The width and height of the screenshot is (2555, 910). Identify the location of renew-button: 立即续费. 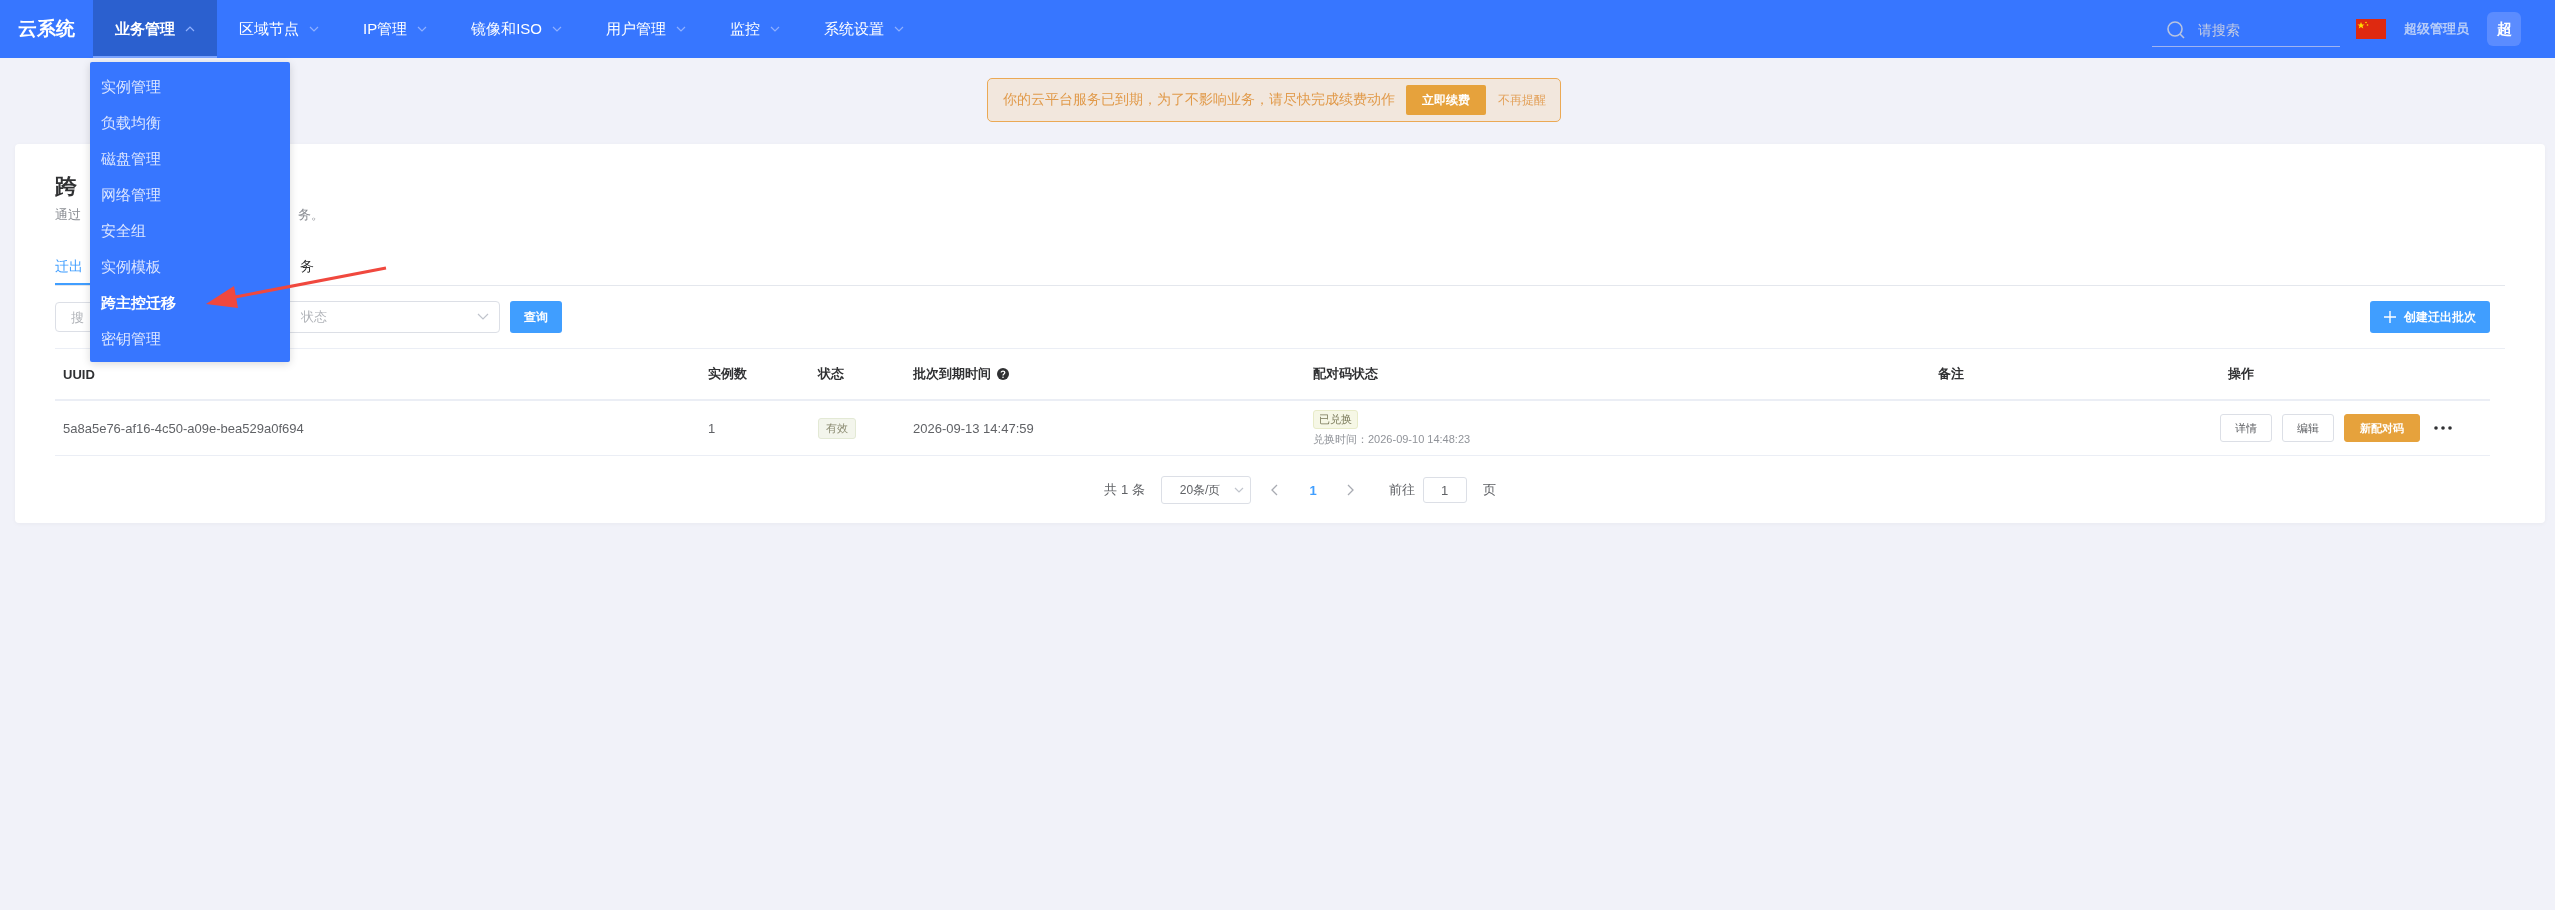
(1445, 100).